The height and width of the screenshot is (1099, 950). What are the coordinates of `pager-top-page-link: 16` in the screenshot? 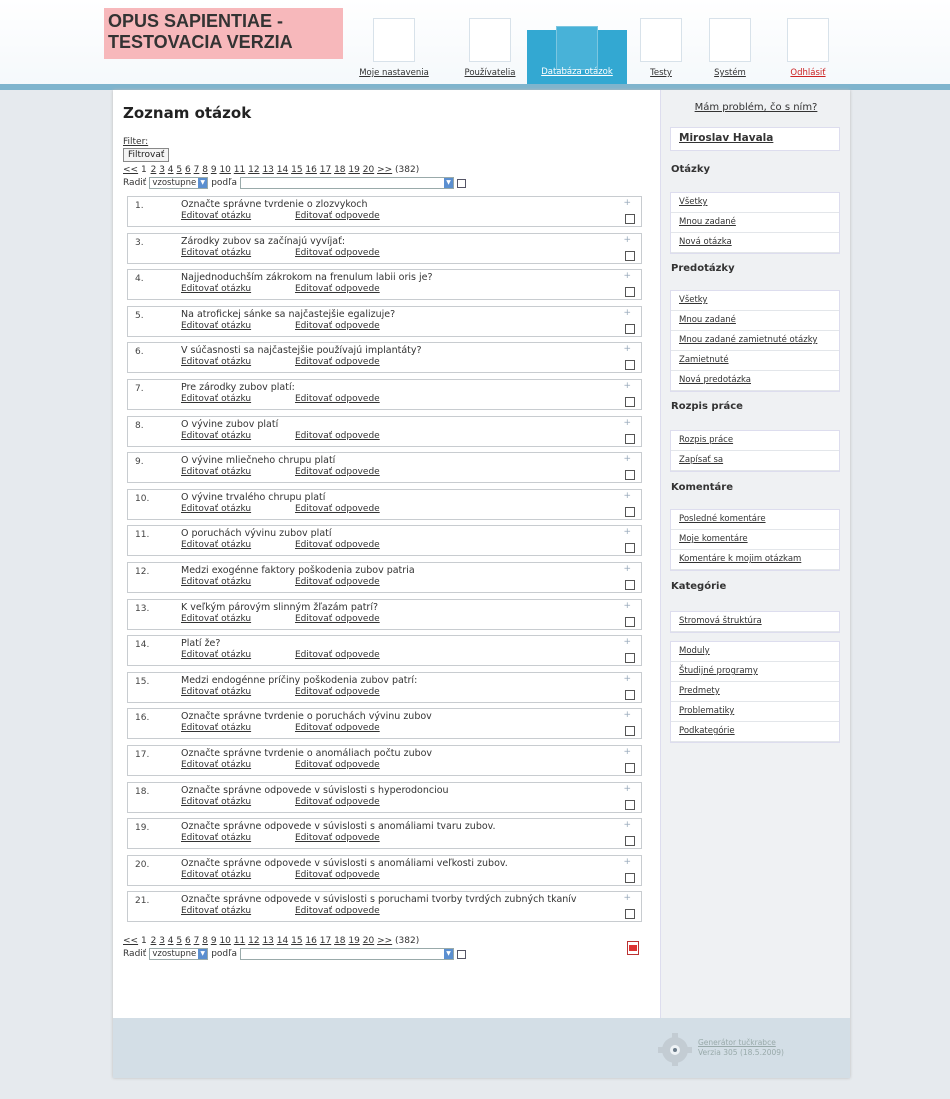 It's located at (310, 170).